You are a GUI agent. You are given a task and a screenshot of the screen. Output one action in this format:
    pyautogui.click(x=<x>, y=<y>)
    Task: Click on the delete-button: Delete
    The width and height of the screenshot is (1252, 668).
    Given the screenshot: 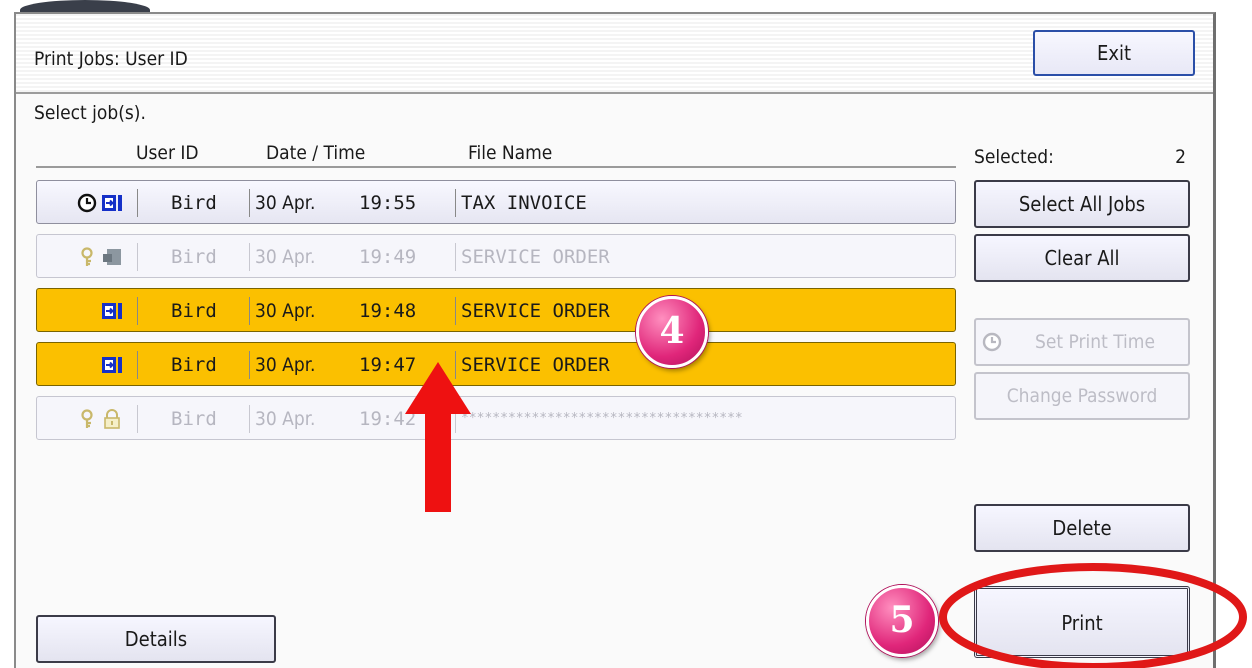 What is the action you would take?
    pyautogui.click(x=1082, y=528)
    